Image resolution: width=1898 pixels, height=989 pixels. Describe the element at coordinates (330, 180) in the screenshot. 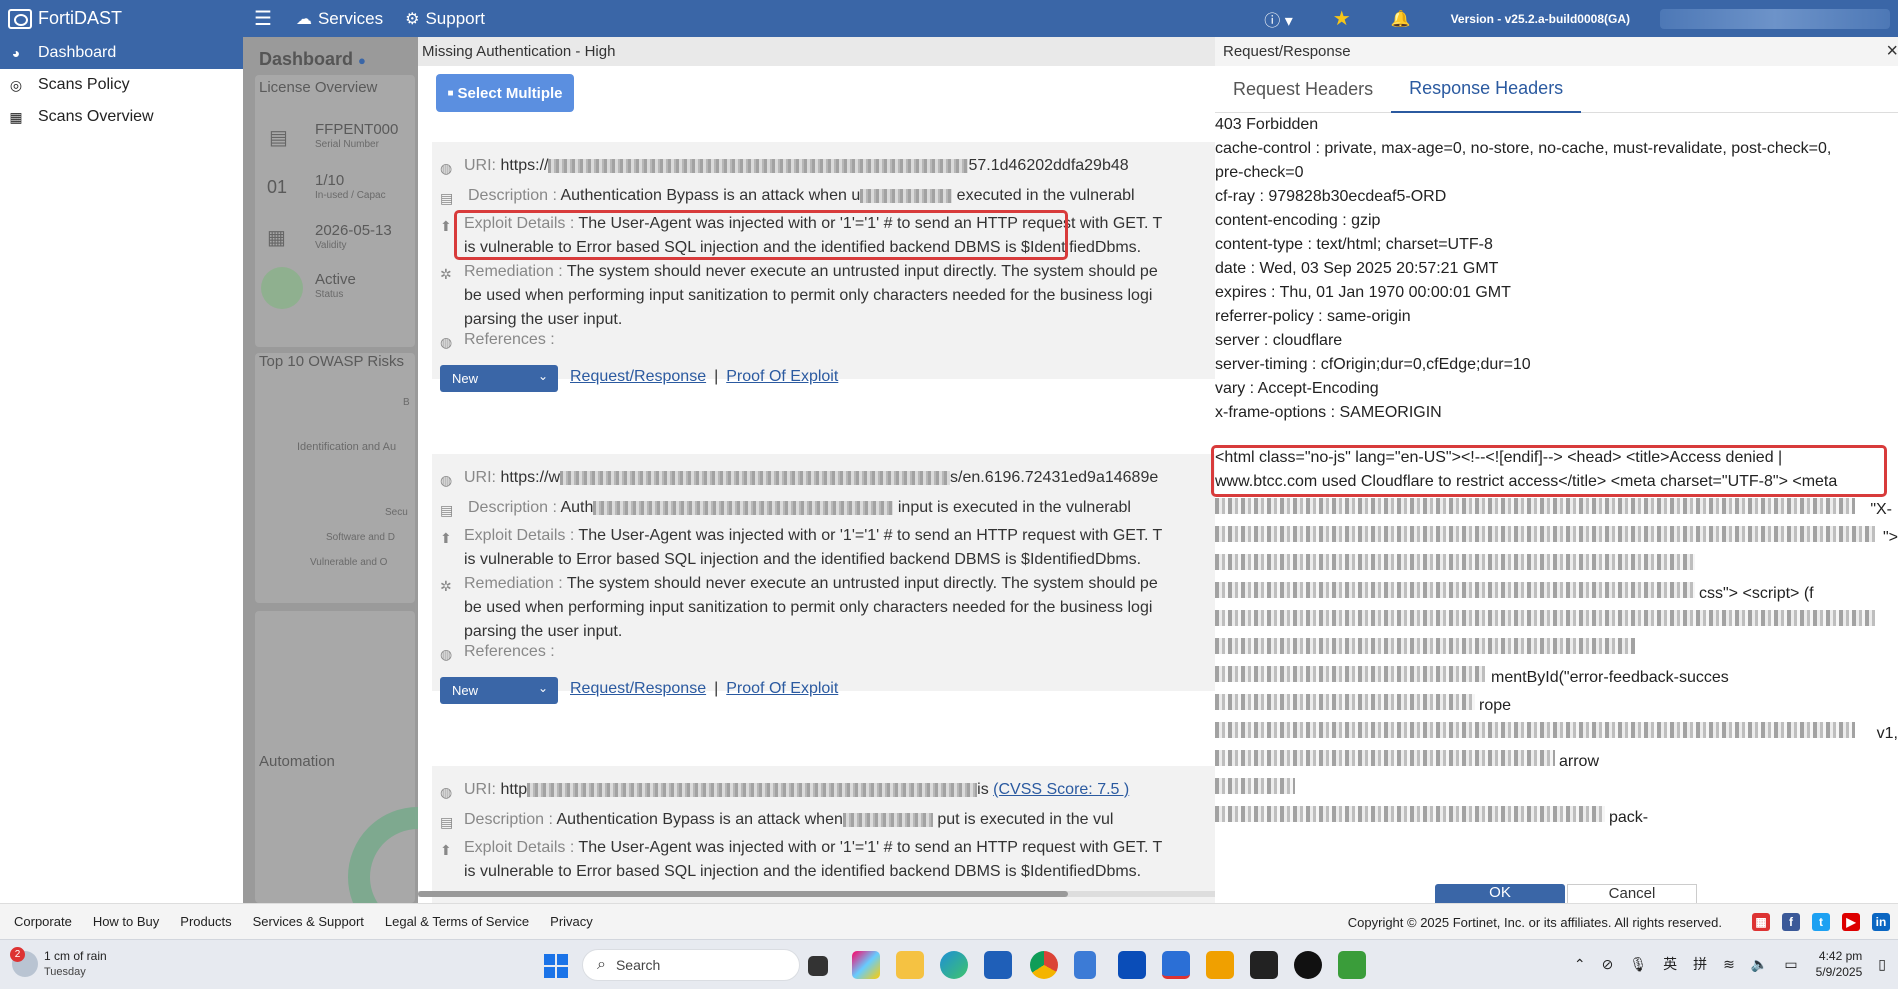

I see `inuse-value: 1/10` at that location.